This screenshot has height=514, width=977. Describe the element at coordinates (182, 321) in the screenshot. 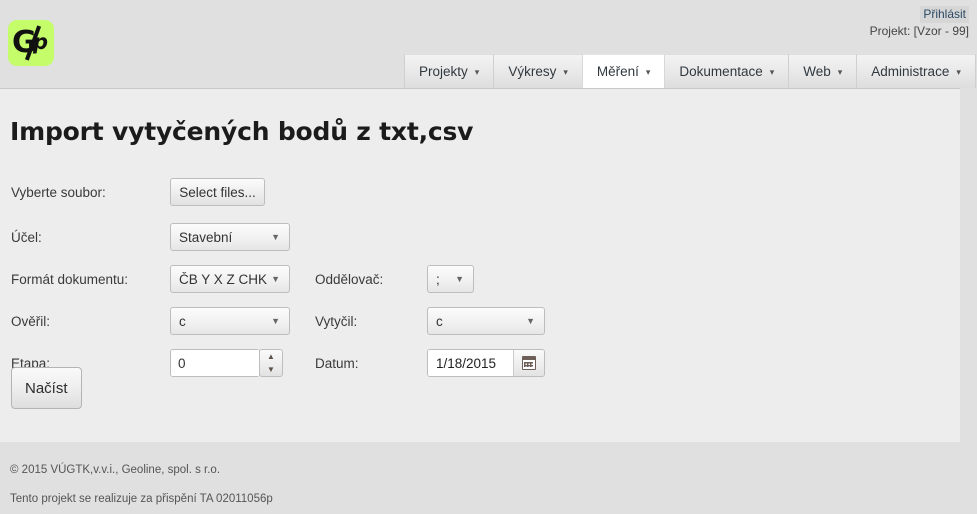

I see `verified-select-value: c` at that location.